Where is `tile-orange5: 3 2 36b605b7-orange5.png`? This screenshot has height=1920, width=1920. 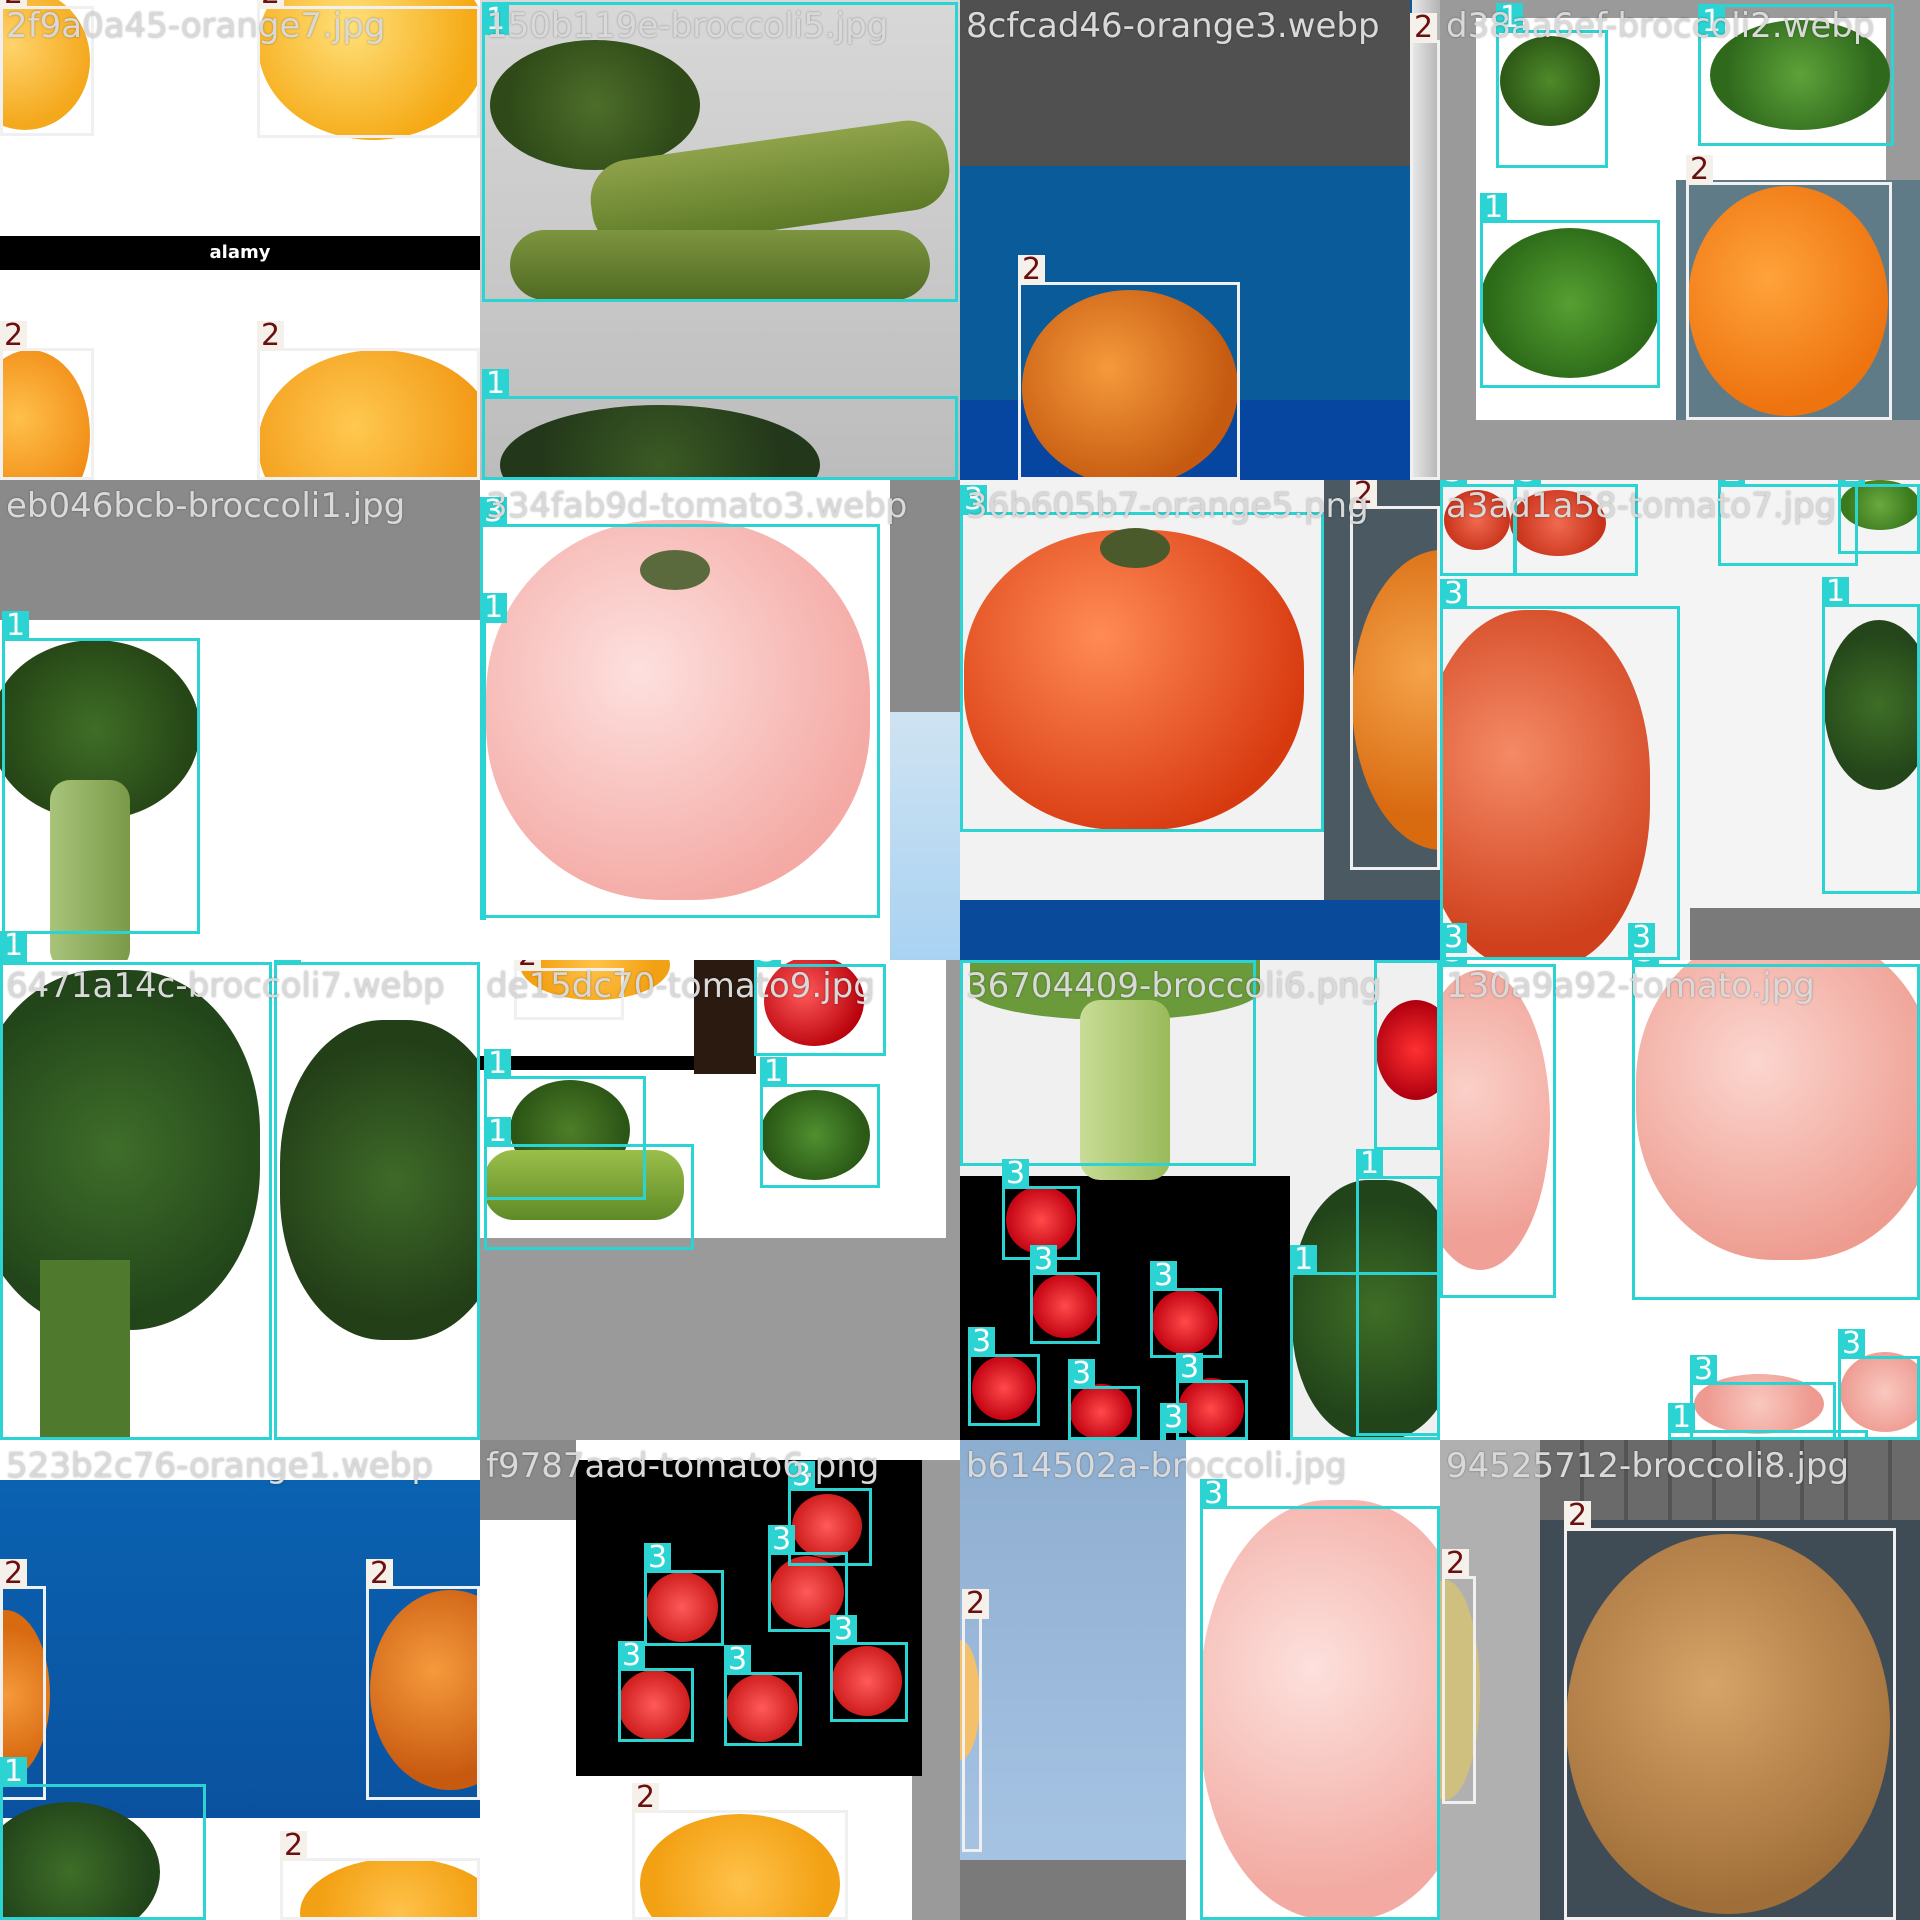
tile-orange5: 3 2 36b605b7-orange5.png is located at coordinates (1200, 720).